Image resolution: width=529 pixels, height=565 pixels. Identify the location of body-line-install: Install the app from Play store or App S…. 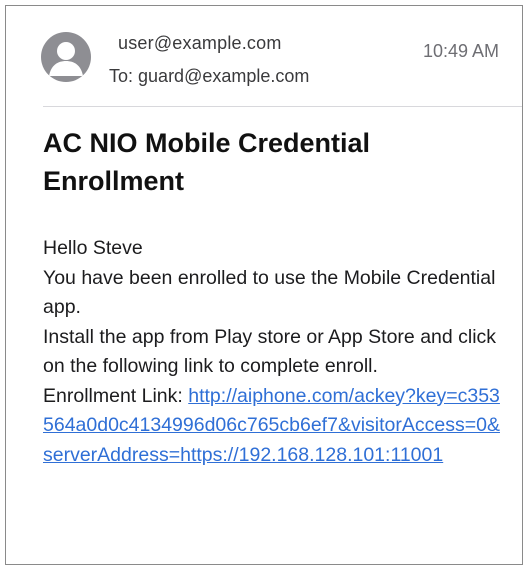
(270, 351).